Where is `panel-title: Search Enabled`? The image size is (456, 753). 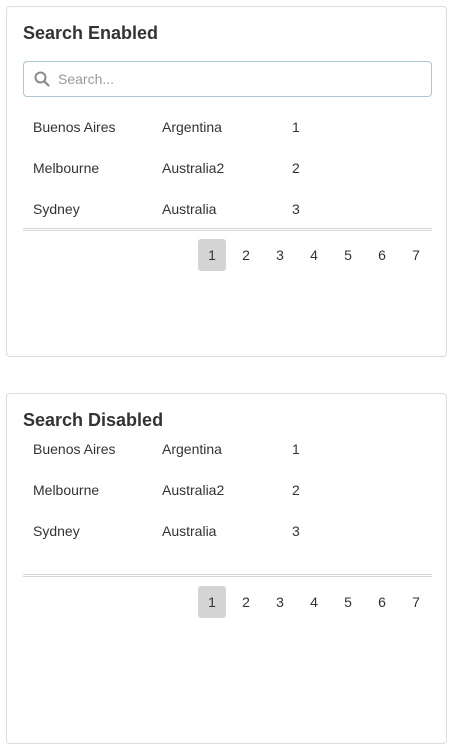
panel-title: Search Enabled is located at coordinates (91, 33).